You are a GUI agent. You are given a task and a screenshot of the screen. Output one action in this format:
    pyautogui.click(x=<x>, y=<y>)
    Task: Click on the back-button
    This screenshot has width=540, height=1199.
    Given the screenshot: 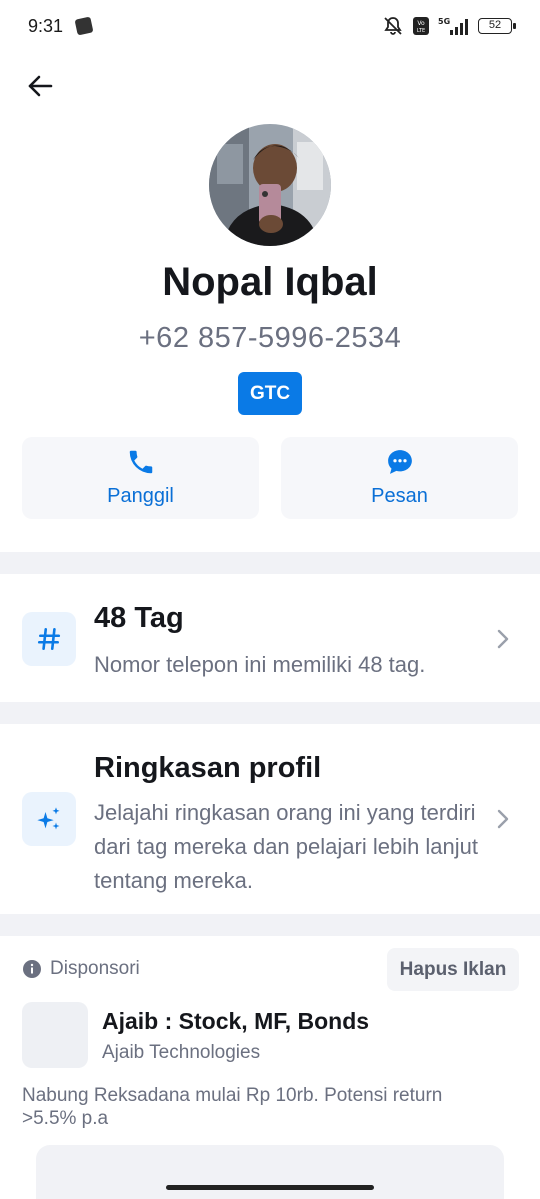 What is the action you would take?
    pyautogui.click(x=40, y=86)
    